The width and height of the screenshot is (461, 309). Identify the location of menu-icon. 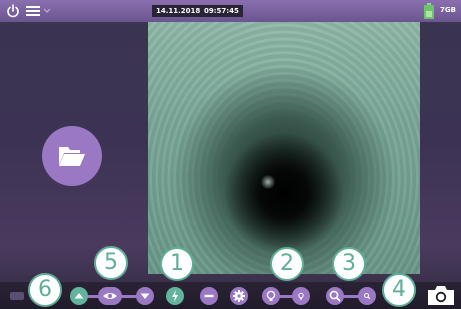
(33, 11).